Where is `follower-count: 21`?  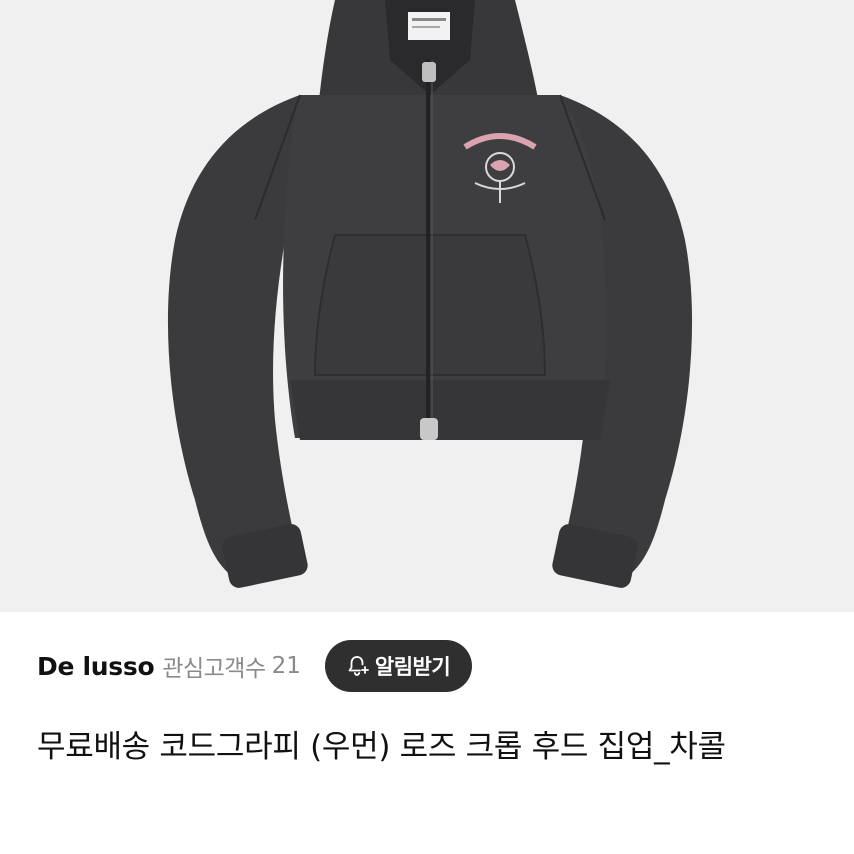
follower-count: 21 is located at coordinates (286, 666).